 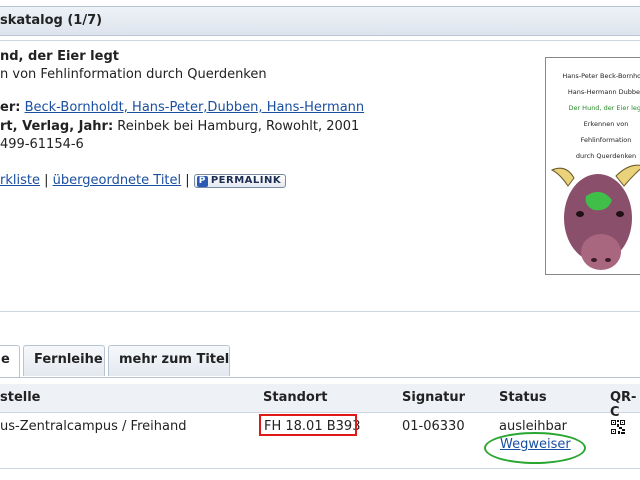 I want to click on permalink-button: P PERMALINK, so click(x=240, y=181).